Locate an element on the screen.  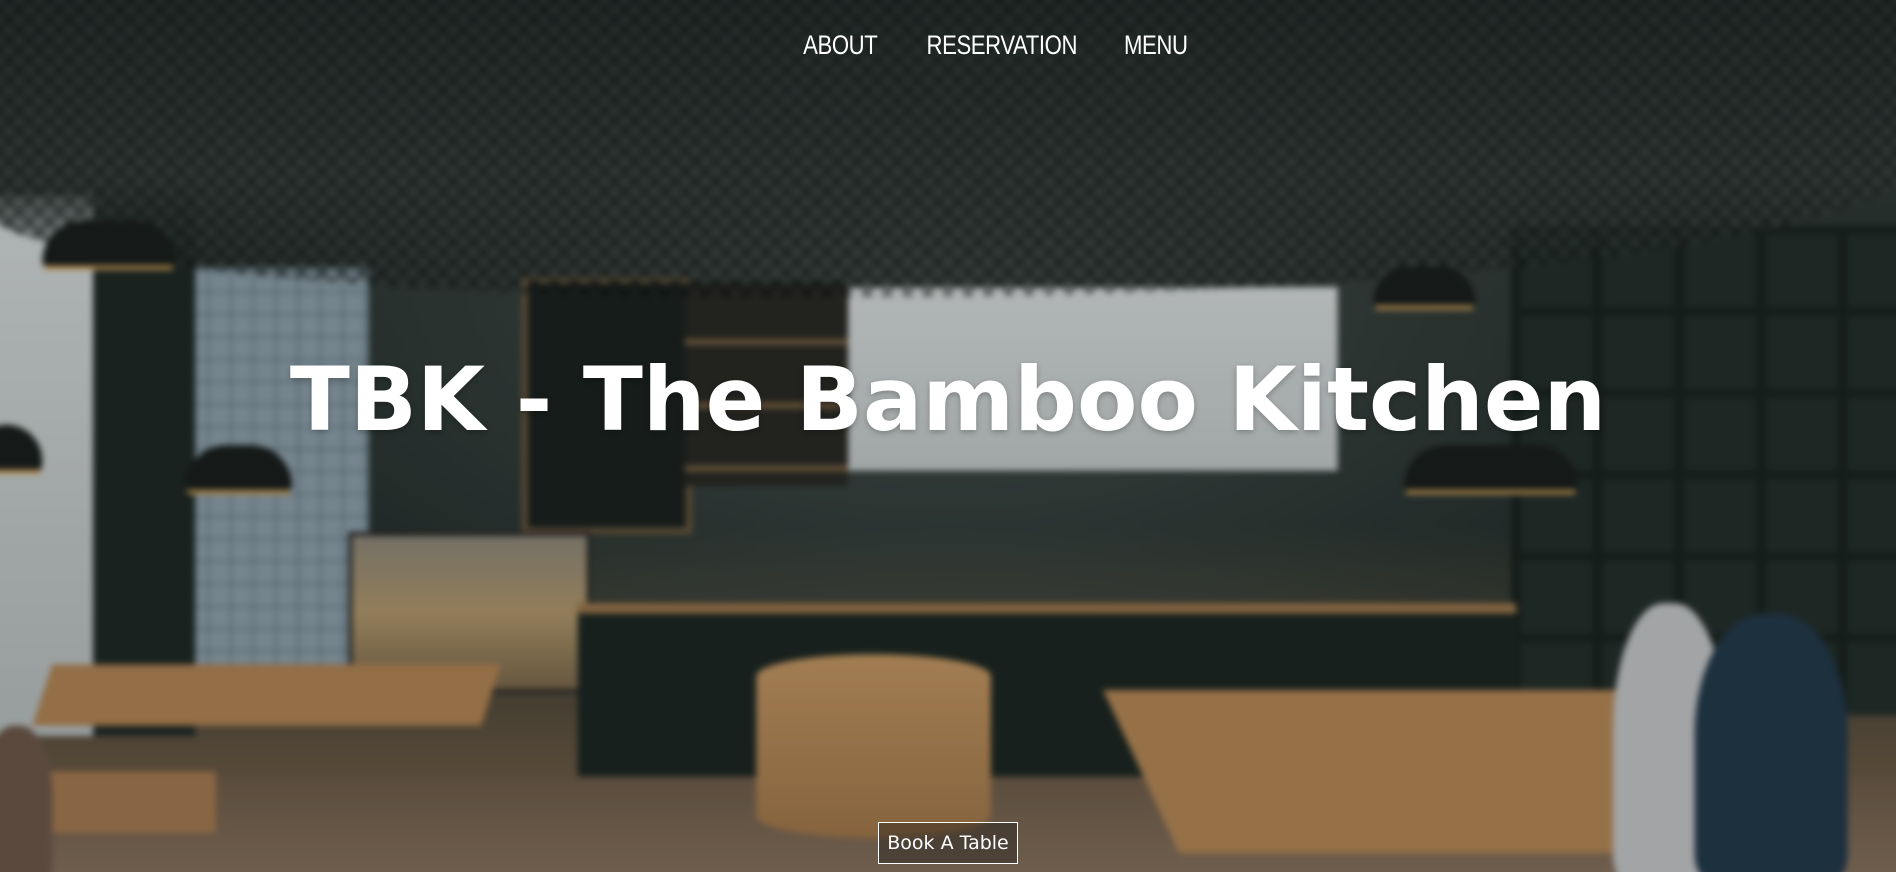
main-nav: ABOUT RESERVATION MENU is located at coordinates (995, 45).